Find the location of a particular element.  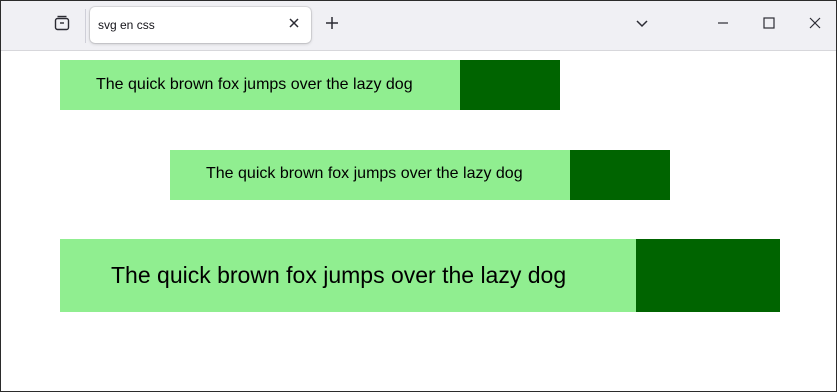

maximize-button is located at coordinates (769, 25).